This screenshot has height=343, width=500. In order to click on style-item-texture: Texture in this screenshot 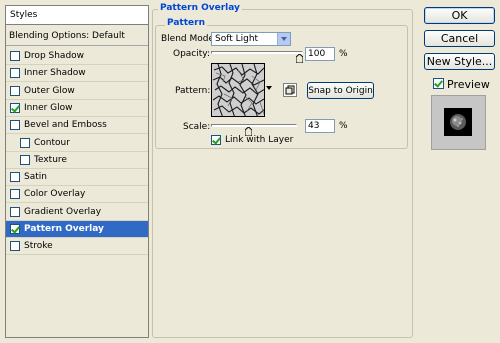, I will do `click(77, 160)`.